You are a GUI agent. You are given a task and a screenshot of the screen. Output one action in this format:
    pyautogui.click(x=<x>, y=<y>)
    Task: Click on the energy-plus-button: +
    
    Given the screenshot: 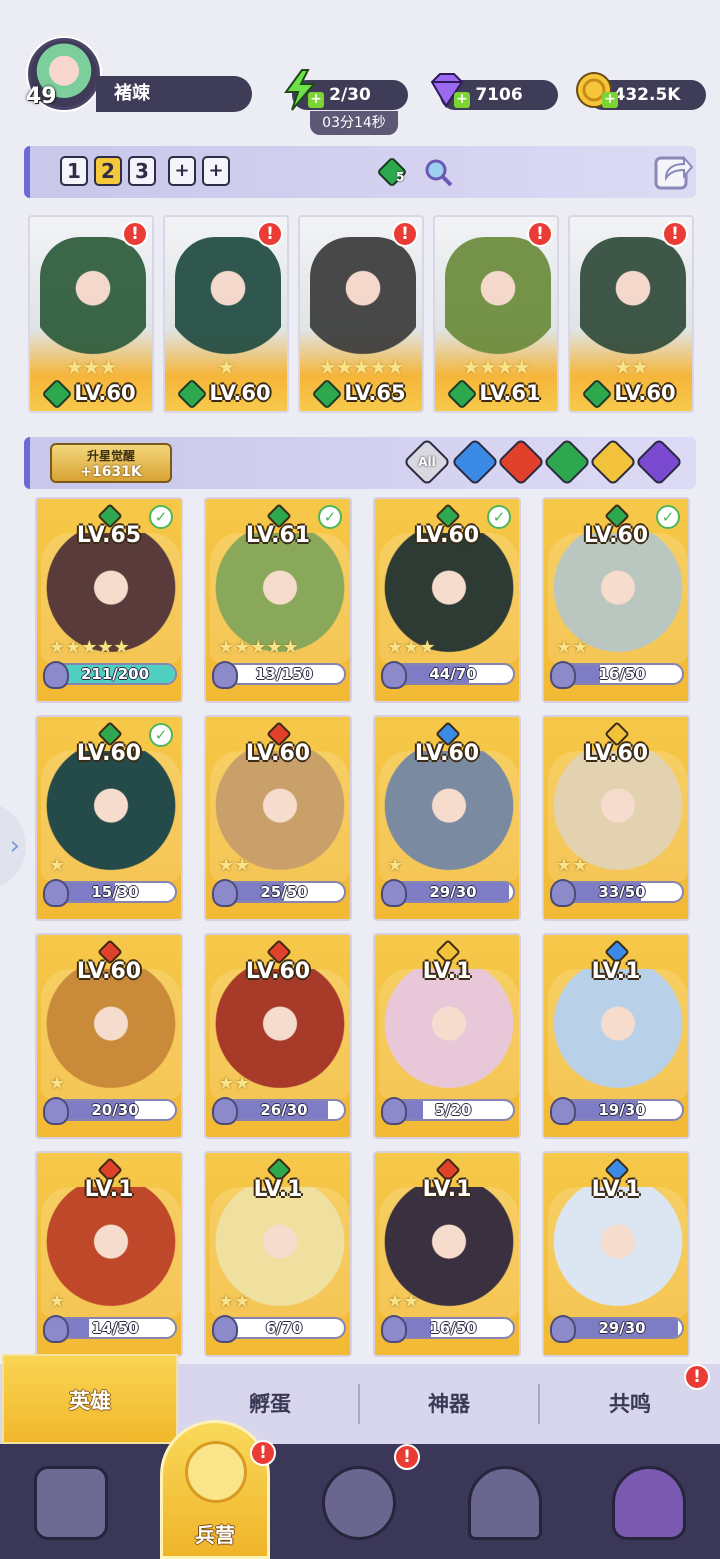 What is the action you would take?
    pyautogui.click(x=316, y=100)
    